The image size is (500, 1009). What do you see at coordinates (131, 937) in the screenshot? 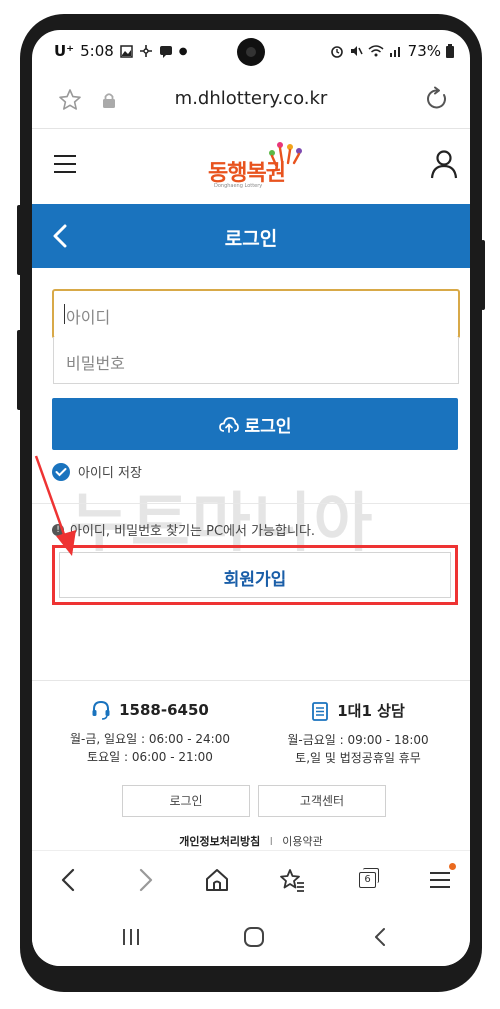
I see `recent-apps-icon` at bounding box center [131, 937].